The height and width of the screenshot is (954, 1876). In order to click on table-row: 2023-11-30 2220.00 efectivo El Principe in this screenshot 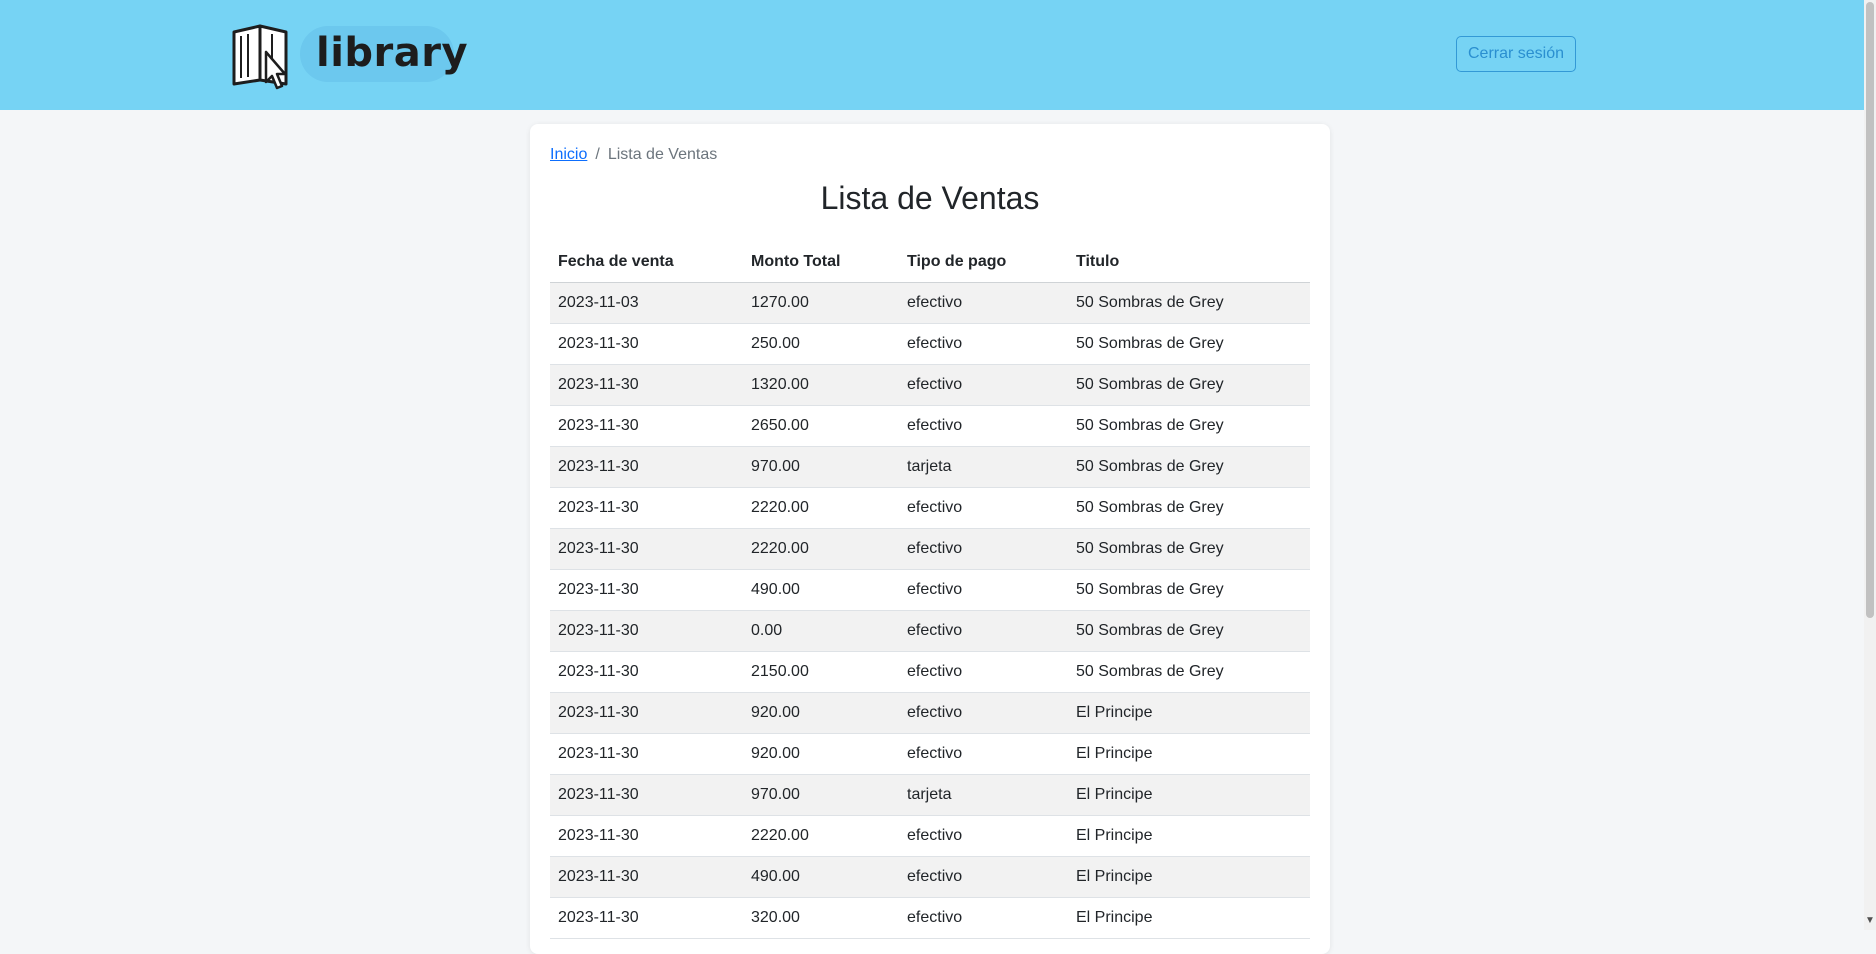, I will do `click(930, 836)`.